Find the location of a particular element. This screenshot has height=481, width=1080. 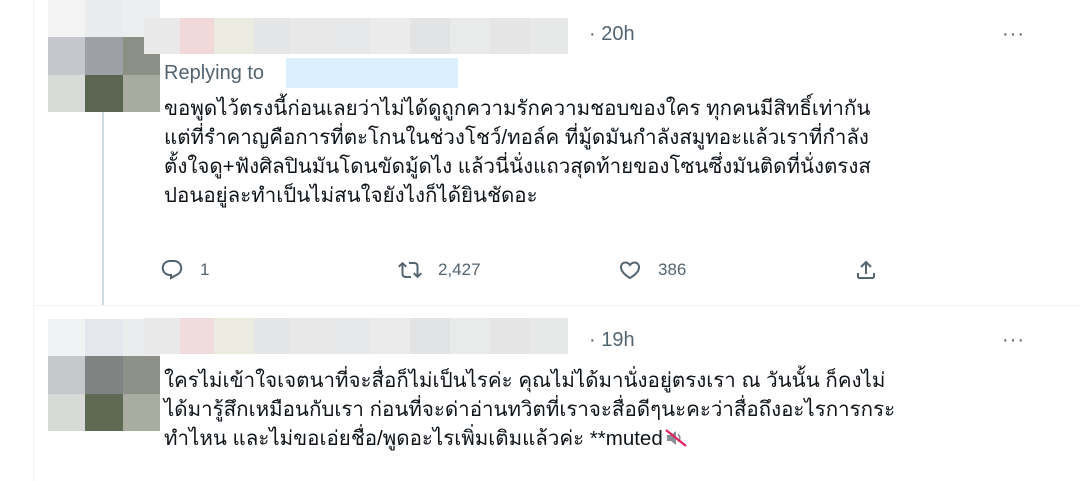

muted-speaker-icon is located at coordinates (676, 437).